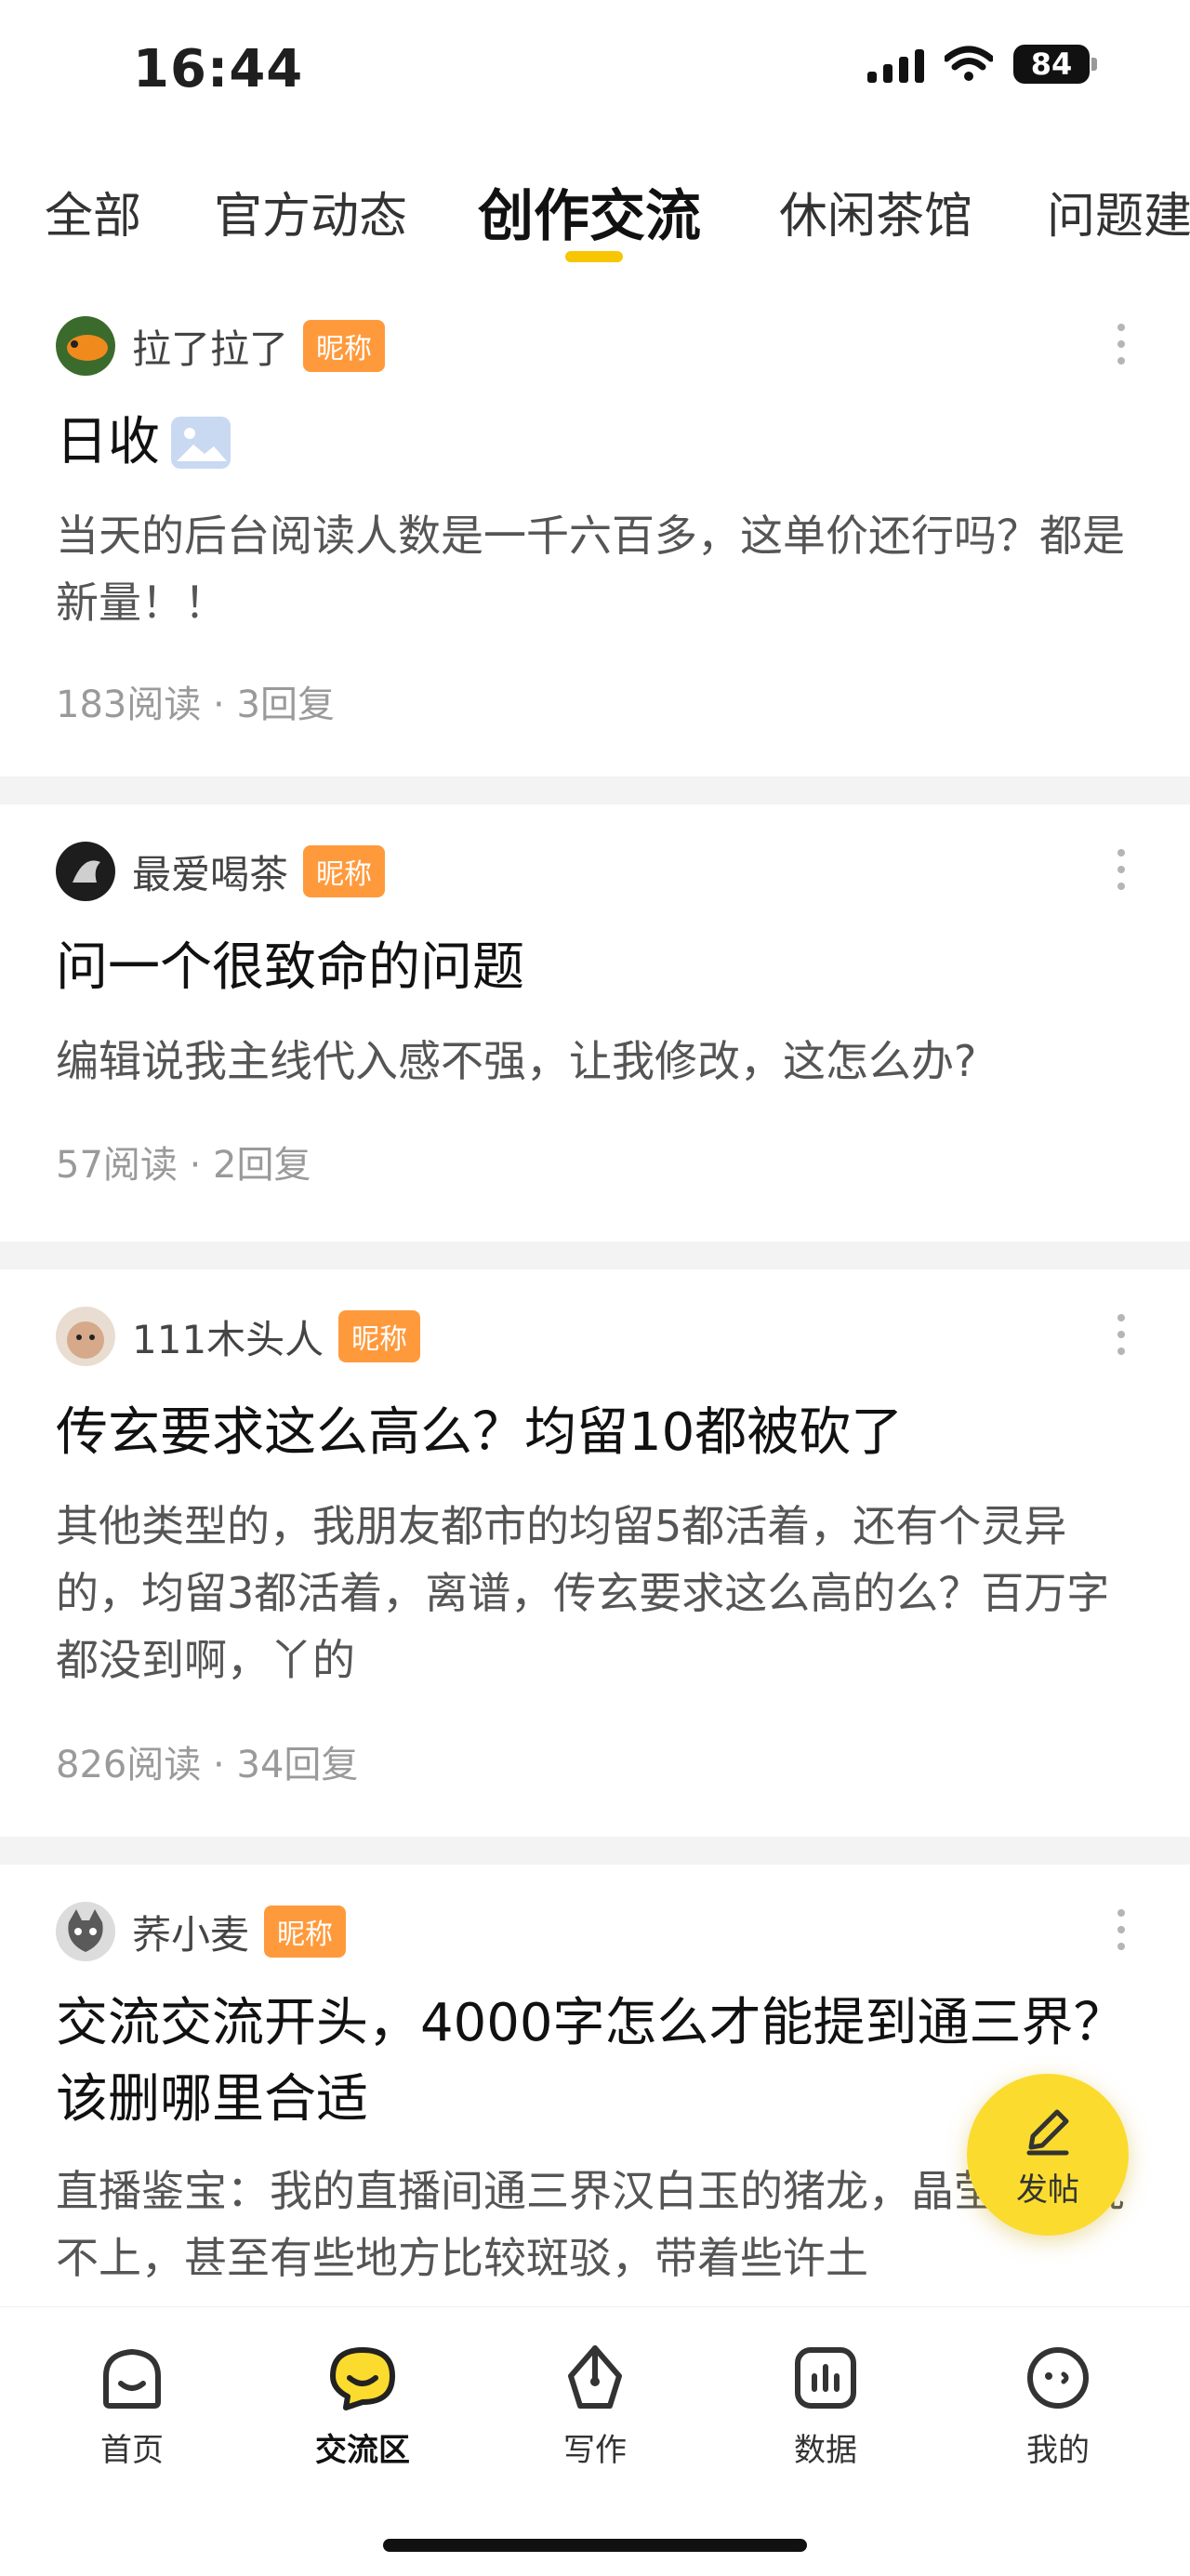 The image size is (1190, 2576). Describe the element at coordinates (1051, 64) in the screenshot. I see `battery-level: 84` at that location.